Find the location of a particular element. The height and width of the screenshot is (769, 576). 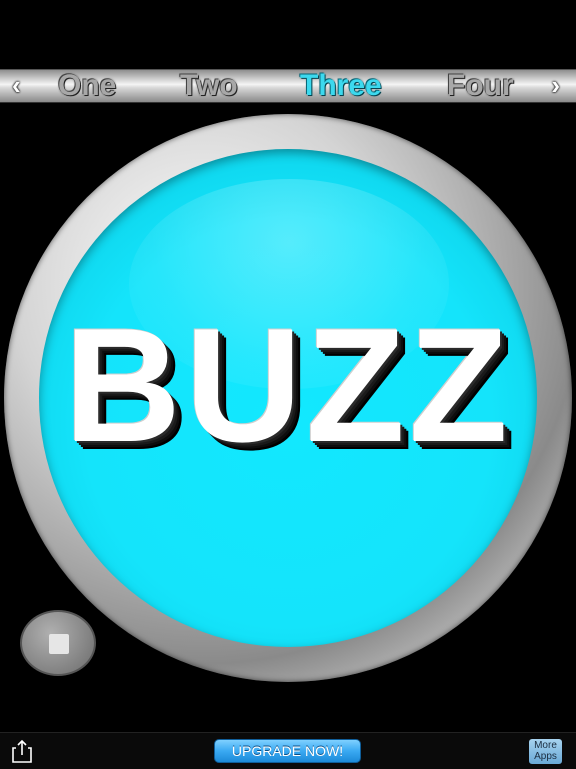

share-icon is located at coordinates (22, 751).